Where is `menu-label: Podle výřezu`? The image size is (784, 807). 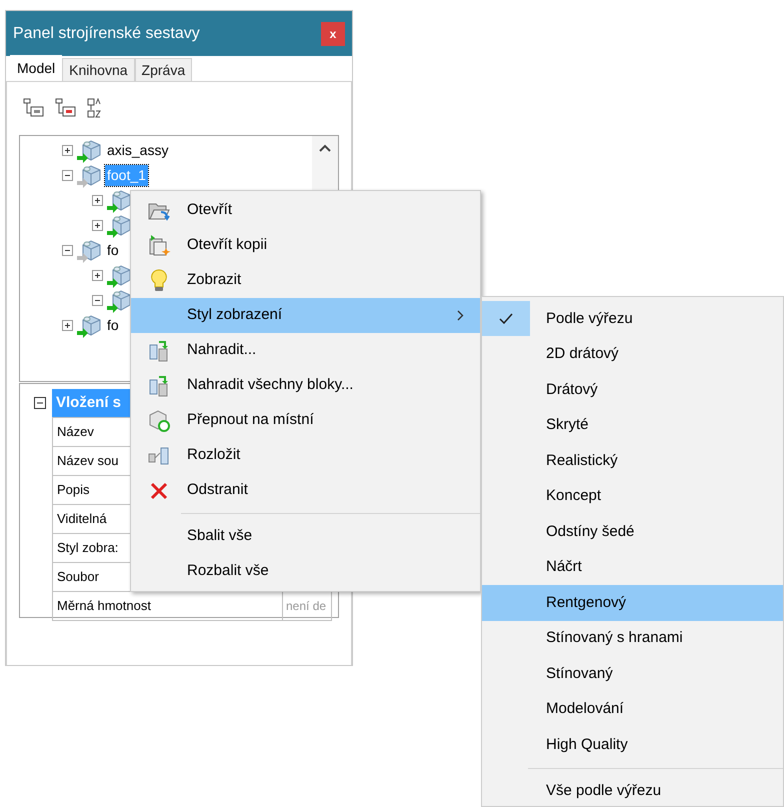 menu-label: Podle výřezu is located at coordinates (589, 318).